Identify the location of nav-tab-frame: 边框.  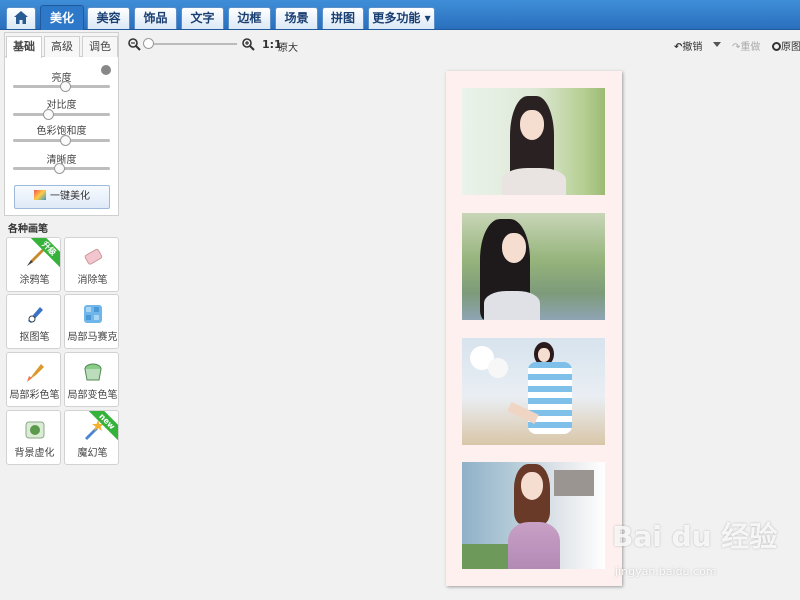
(249, 18).